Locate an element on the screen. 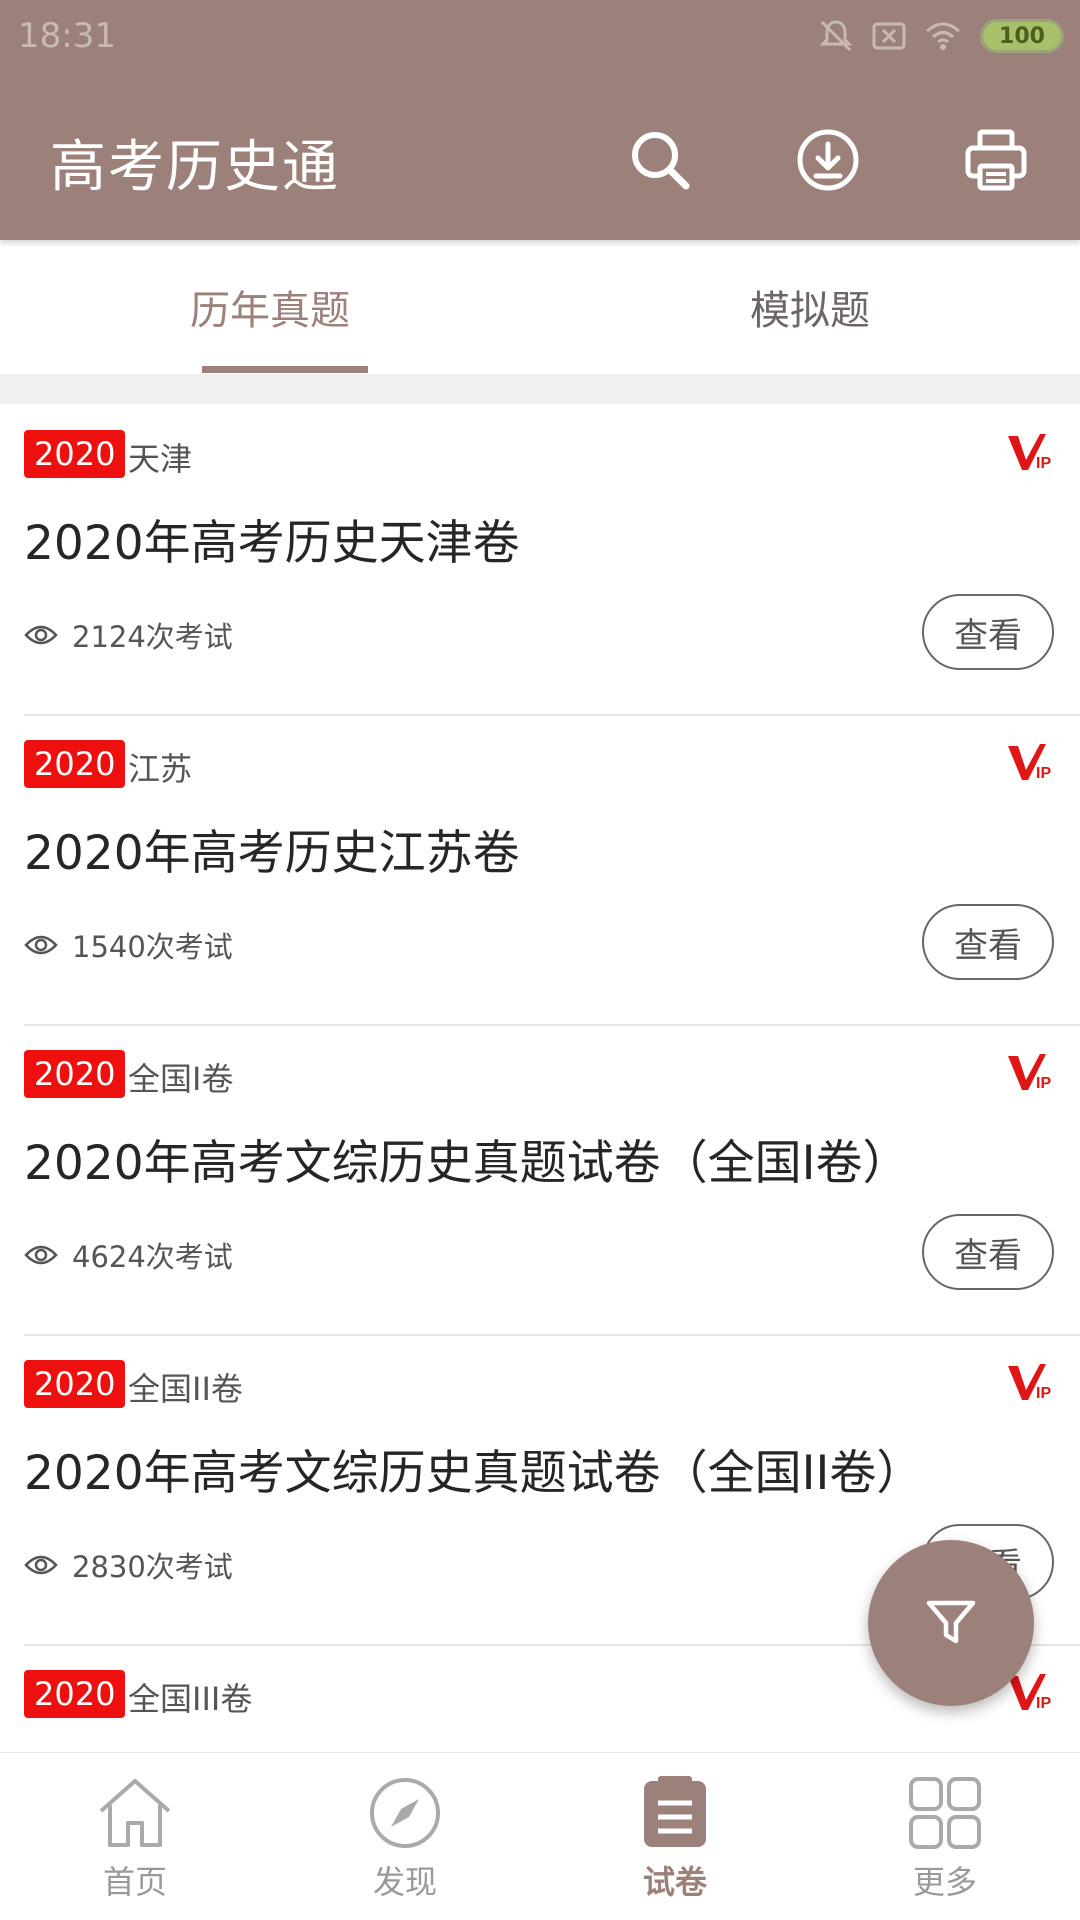  search-button is located at coordinates (660, 160).